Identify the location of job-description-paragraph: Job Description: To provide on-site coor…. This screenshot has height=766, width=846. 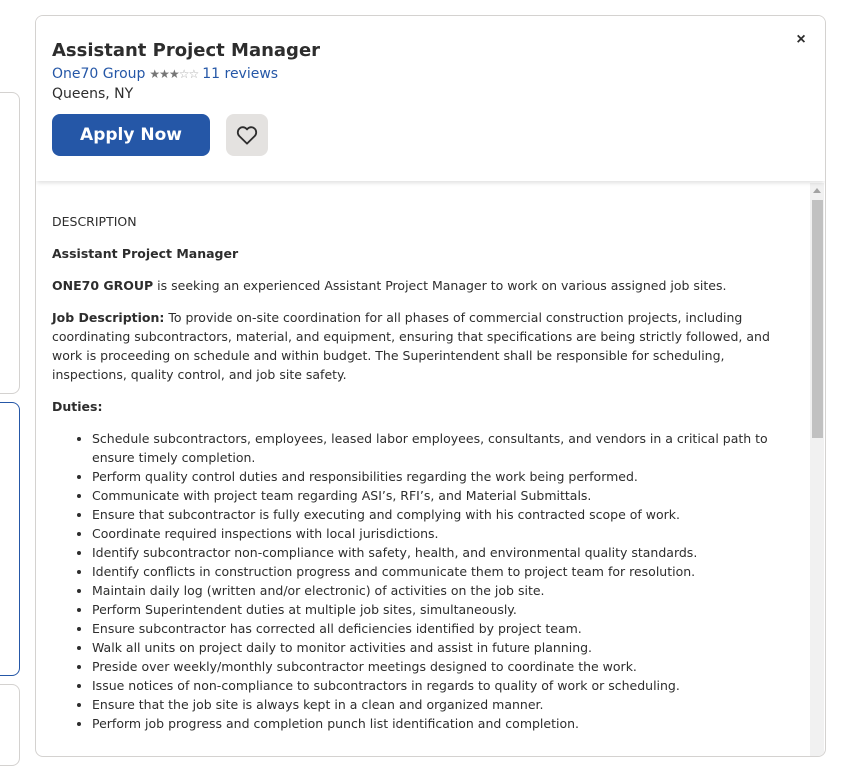
(414, 346).